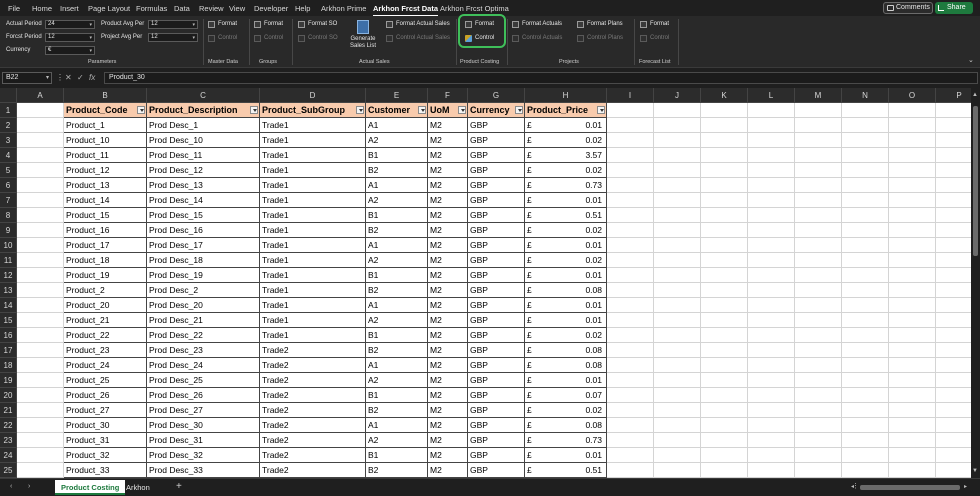 The width and height of the screenshot is (980, 496). Describe the element at coordinates (105, 380) in the screenshot. I see `table-cell: Product_25` at that location.